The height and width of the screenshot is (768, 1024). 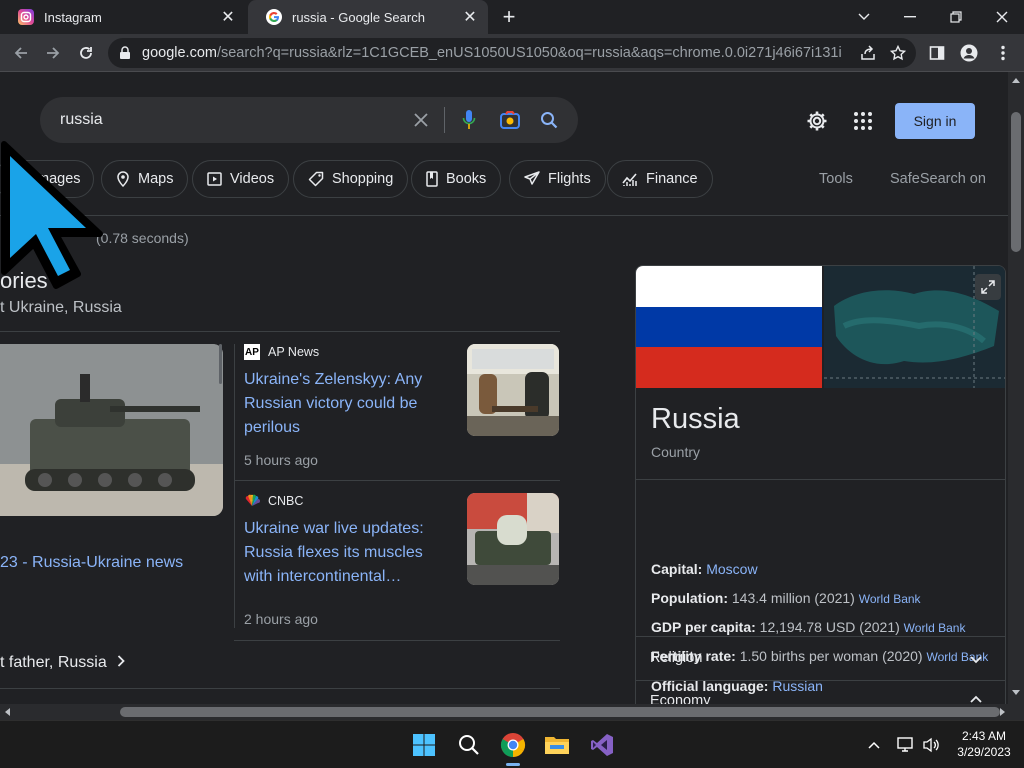 What do you see at coordinates (676, 658) in the screenshot?
I see `accordion-religion: Religion` at bounding box center [676, 658].